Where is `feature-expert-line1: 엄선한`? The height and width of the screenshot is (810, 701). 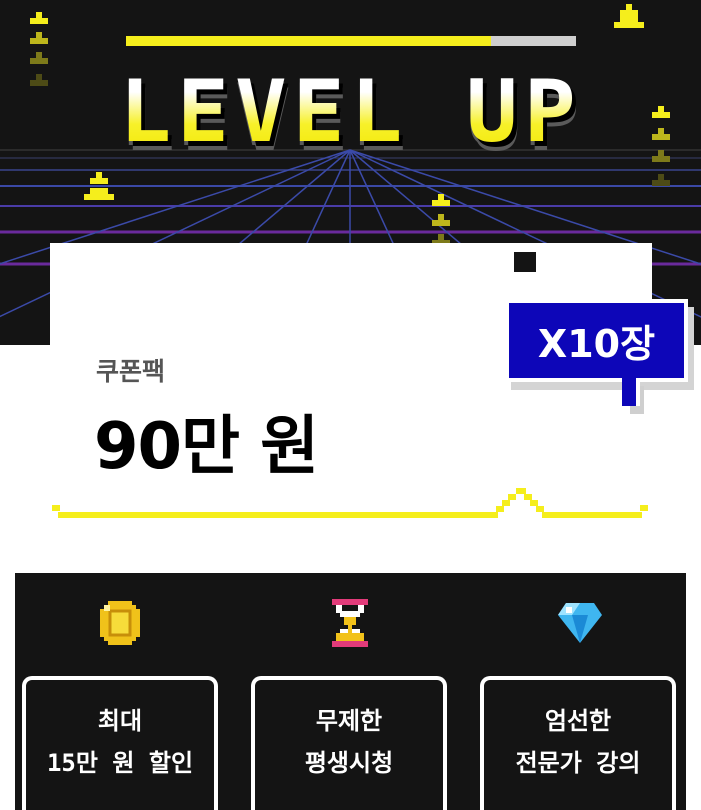 feature-expert-line1: 엄선한 is located at coordinates (578, 721).